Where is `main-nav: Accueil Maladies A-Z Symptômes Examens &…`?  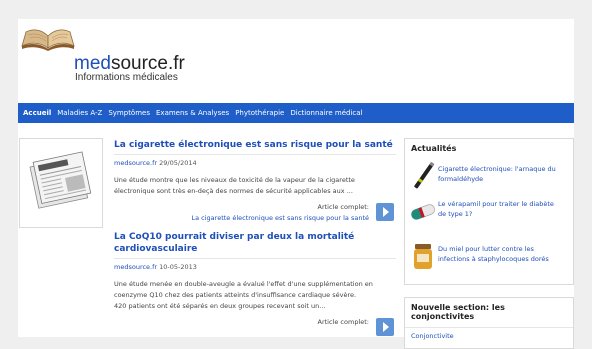 main-nav: Accueil Maladies A-Z Symptômes Examens &… is located at coordinates (296, 113).